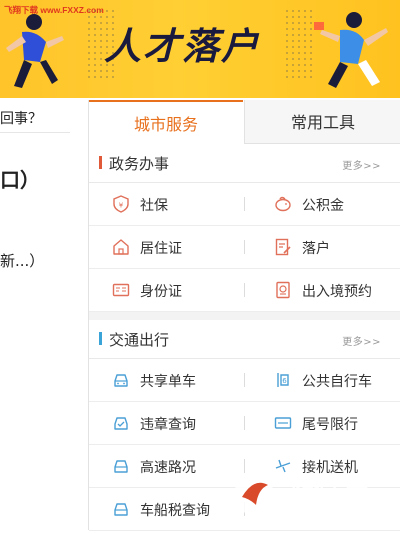  I want to click on section-title: 政务办事, so click(139, 164).